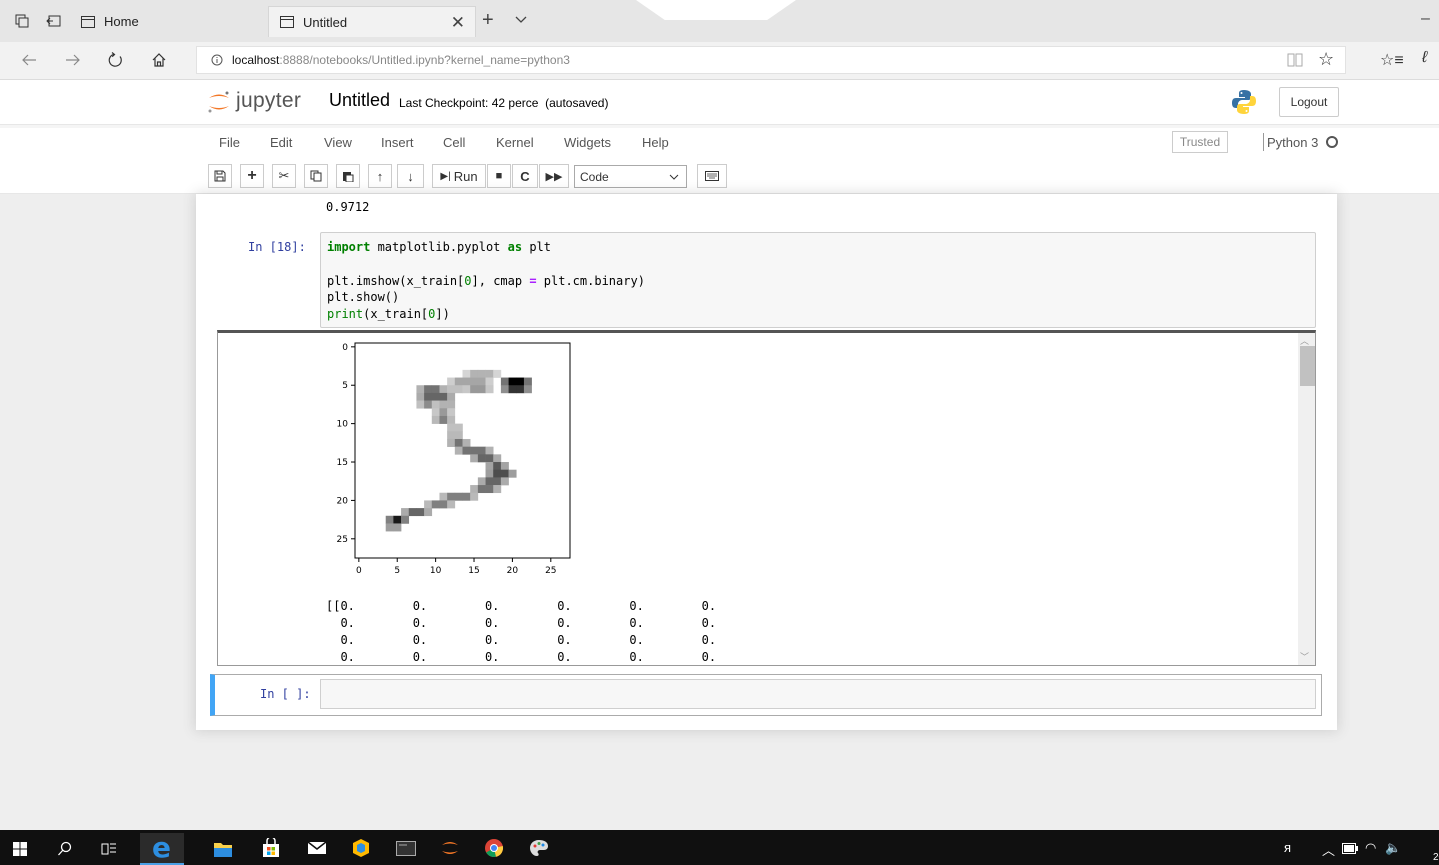 The height and width of the screenshot is (865, 1439). Describe the element at coordinates (1370, 848) in the screenshot. I see `wifi-icon: ◠` at that location.